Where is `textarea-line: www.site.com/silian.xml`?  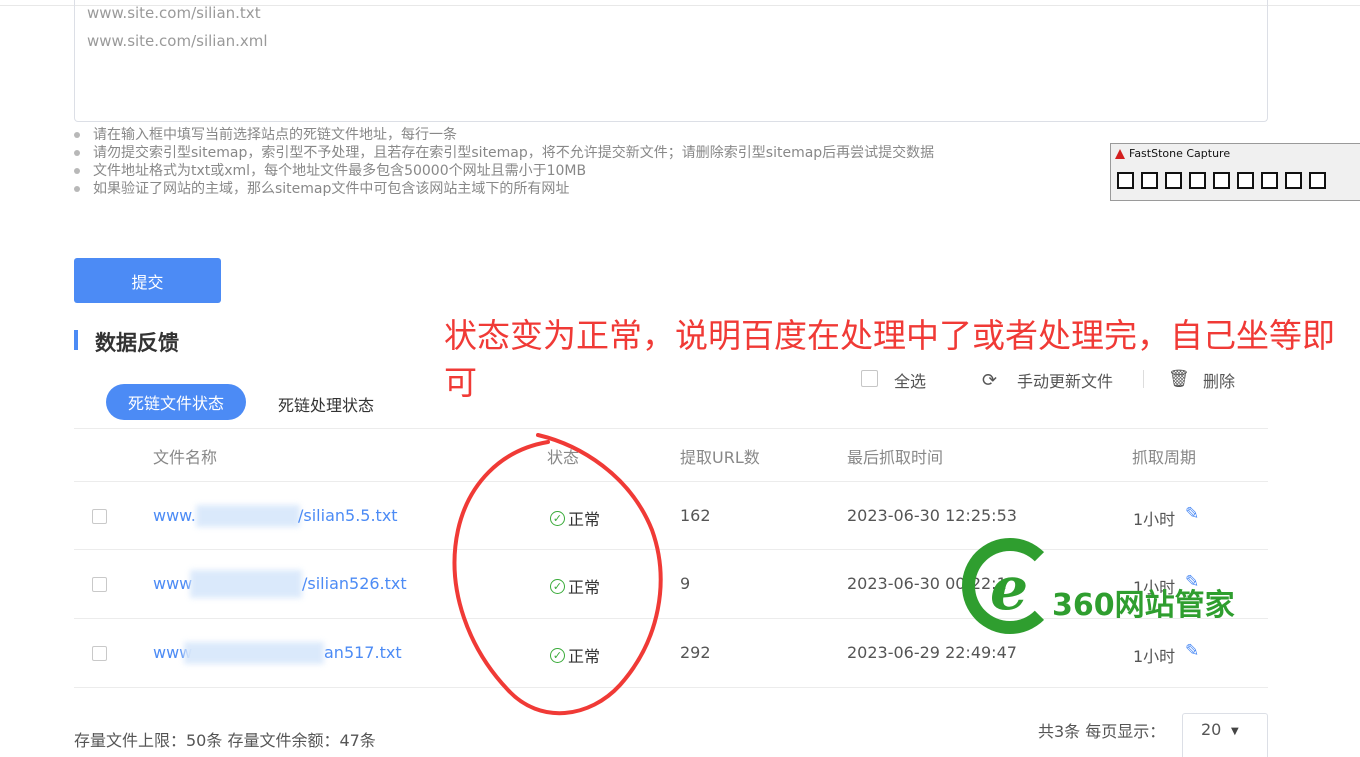
textarea-line: www.site.com/silian.xml is located at coordinates (177, 41).